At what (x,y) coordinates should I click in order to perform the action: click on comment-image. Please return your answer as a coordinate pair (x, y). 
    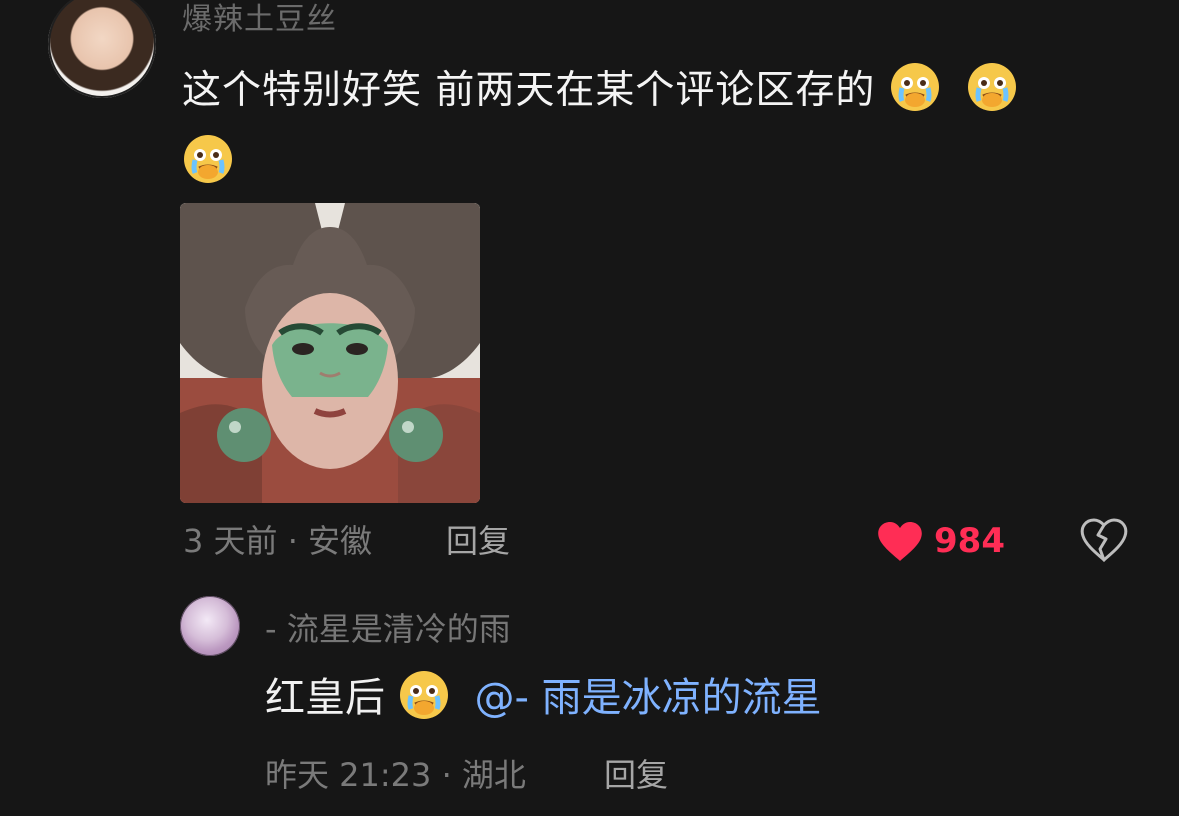
    Looking at the image, I should click on (330, 353).